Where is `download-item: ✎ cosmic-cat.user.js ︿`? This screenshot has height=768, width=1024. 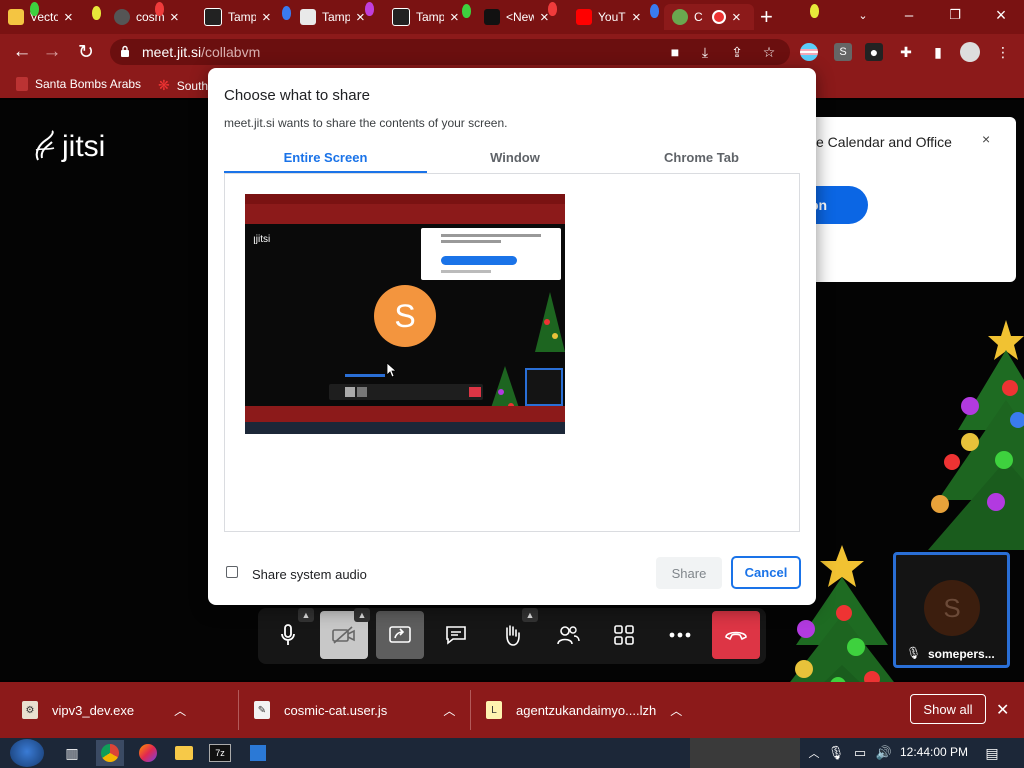
download-item: ✎ cosmic-cat.user.js ︿ is located at coordinates (354, 710).